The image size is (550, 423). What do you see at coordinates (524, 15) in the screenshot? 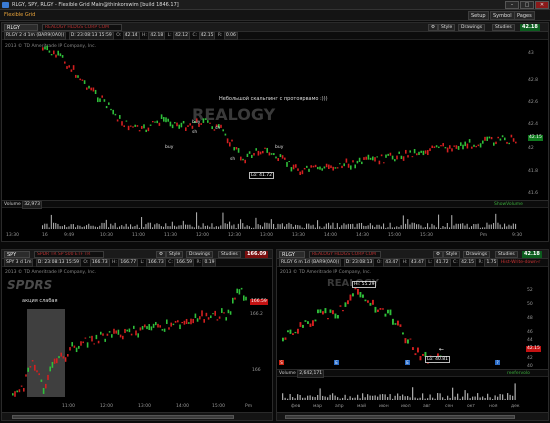
I see `pages-button: Pages` at bounding box center [524, 15].